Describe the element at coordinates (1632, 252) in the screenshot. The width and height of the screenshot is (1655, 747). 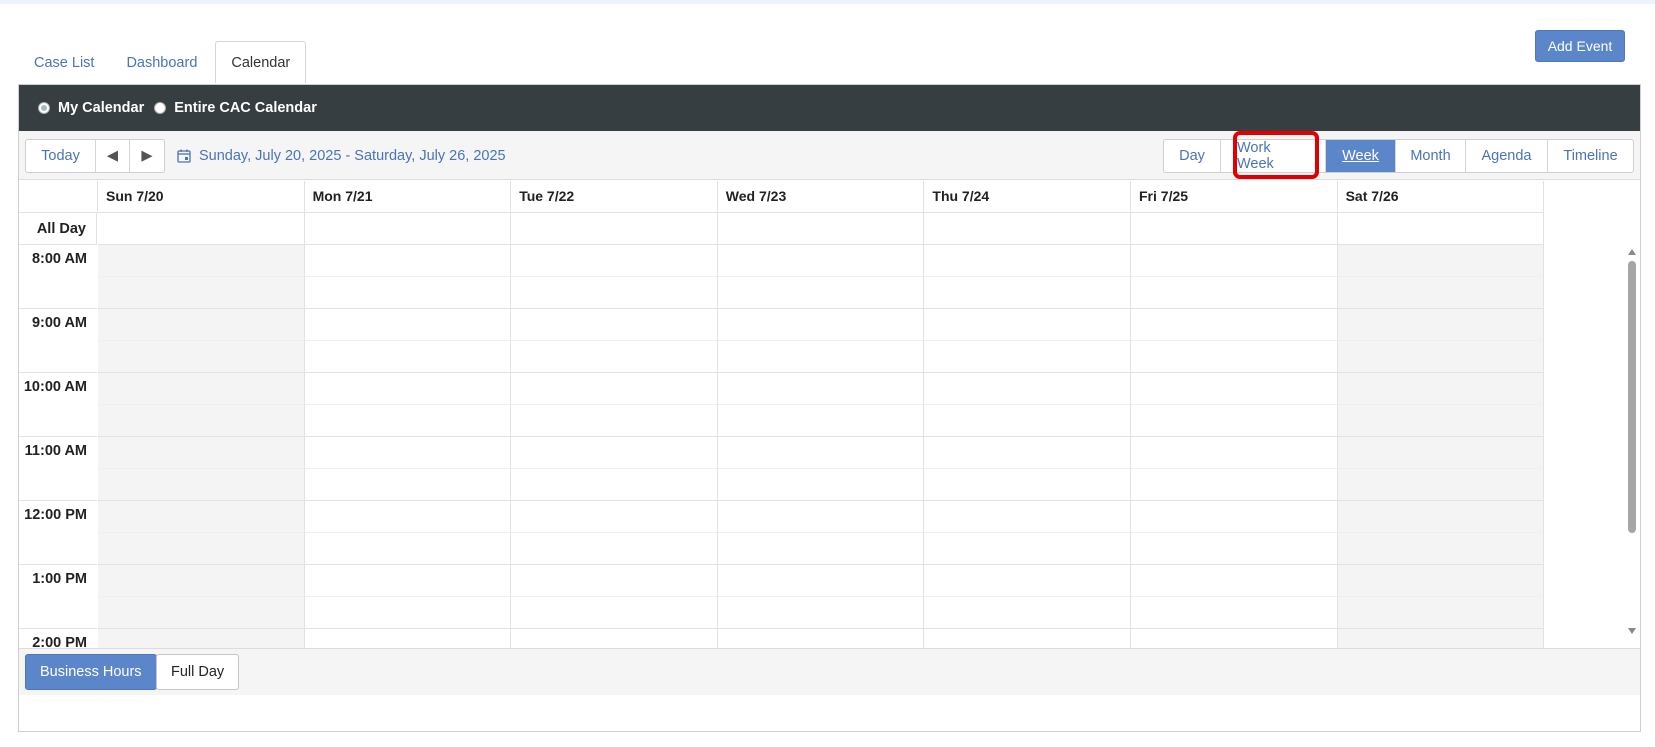
I see `scroll-up-icon` at that location.